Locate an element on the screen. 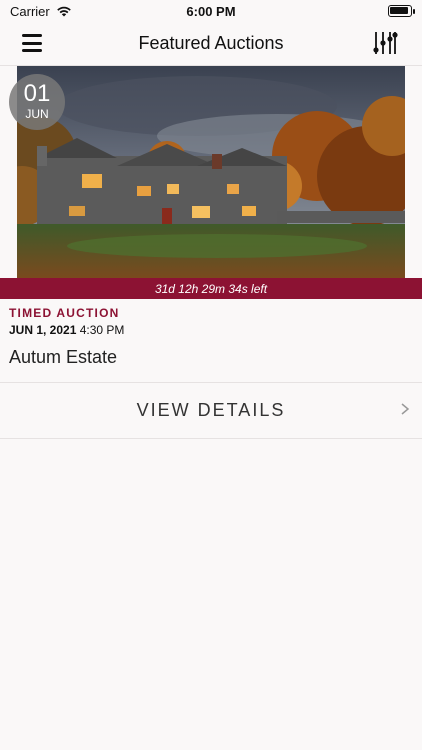 The width and height of the screenshot is (422, 750). status-left: Carrier is located at coordinates (41, 11).